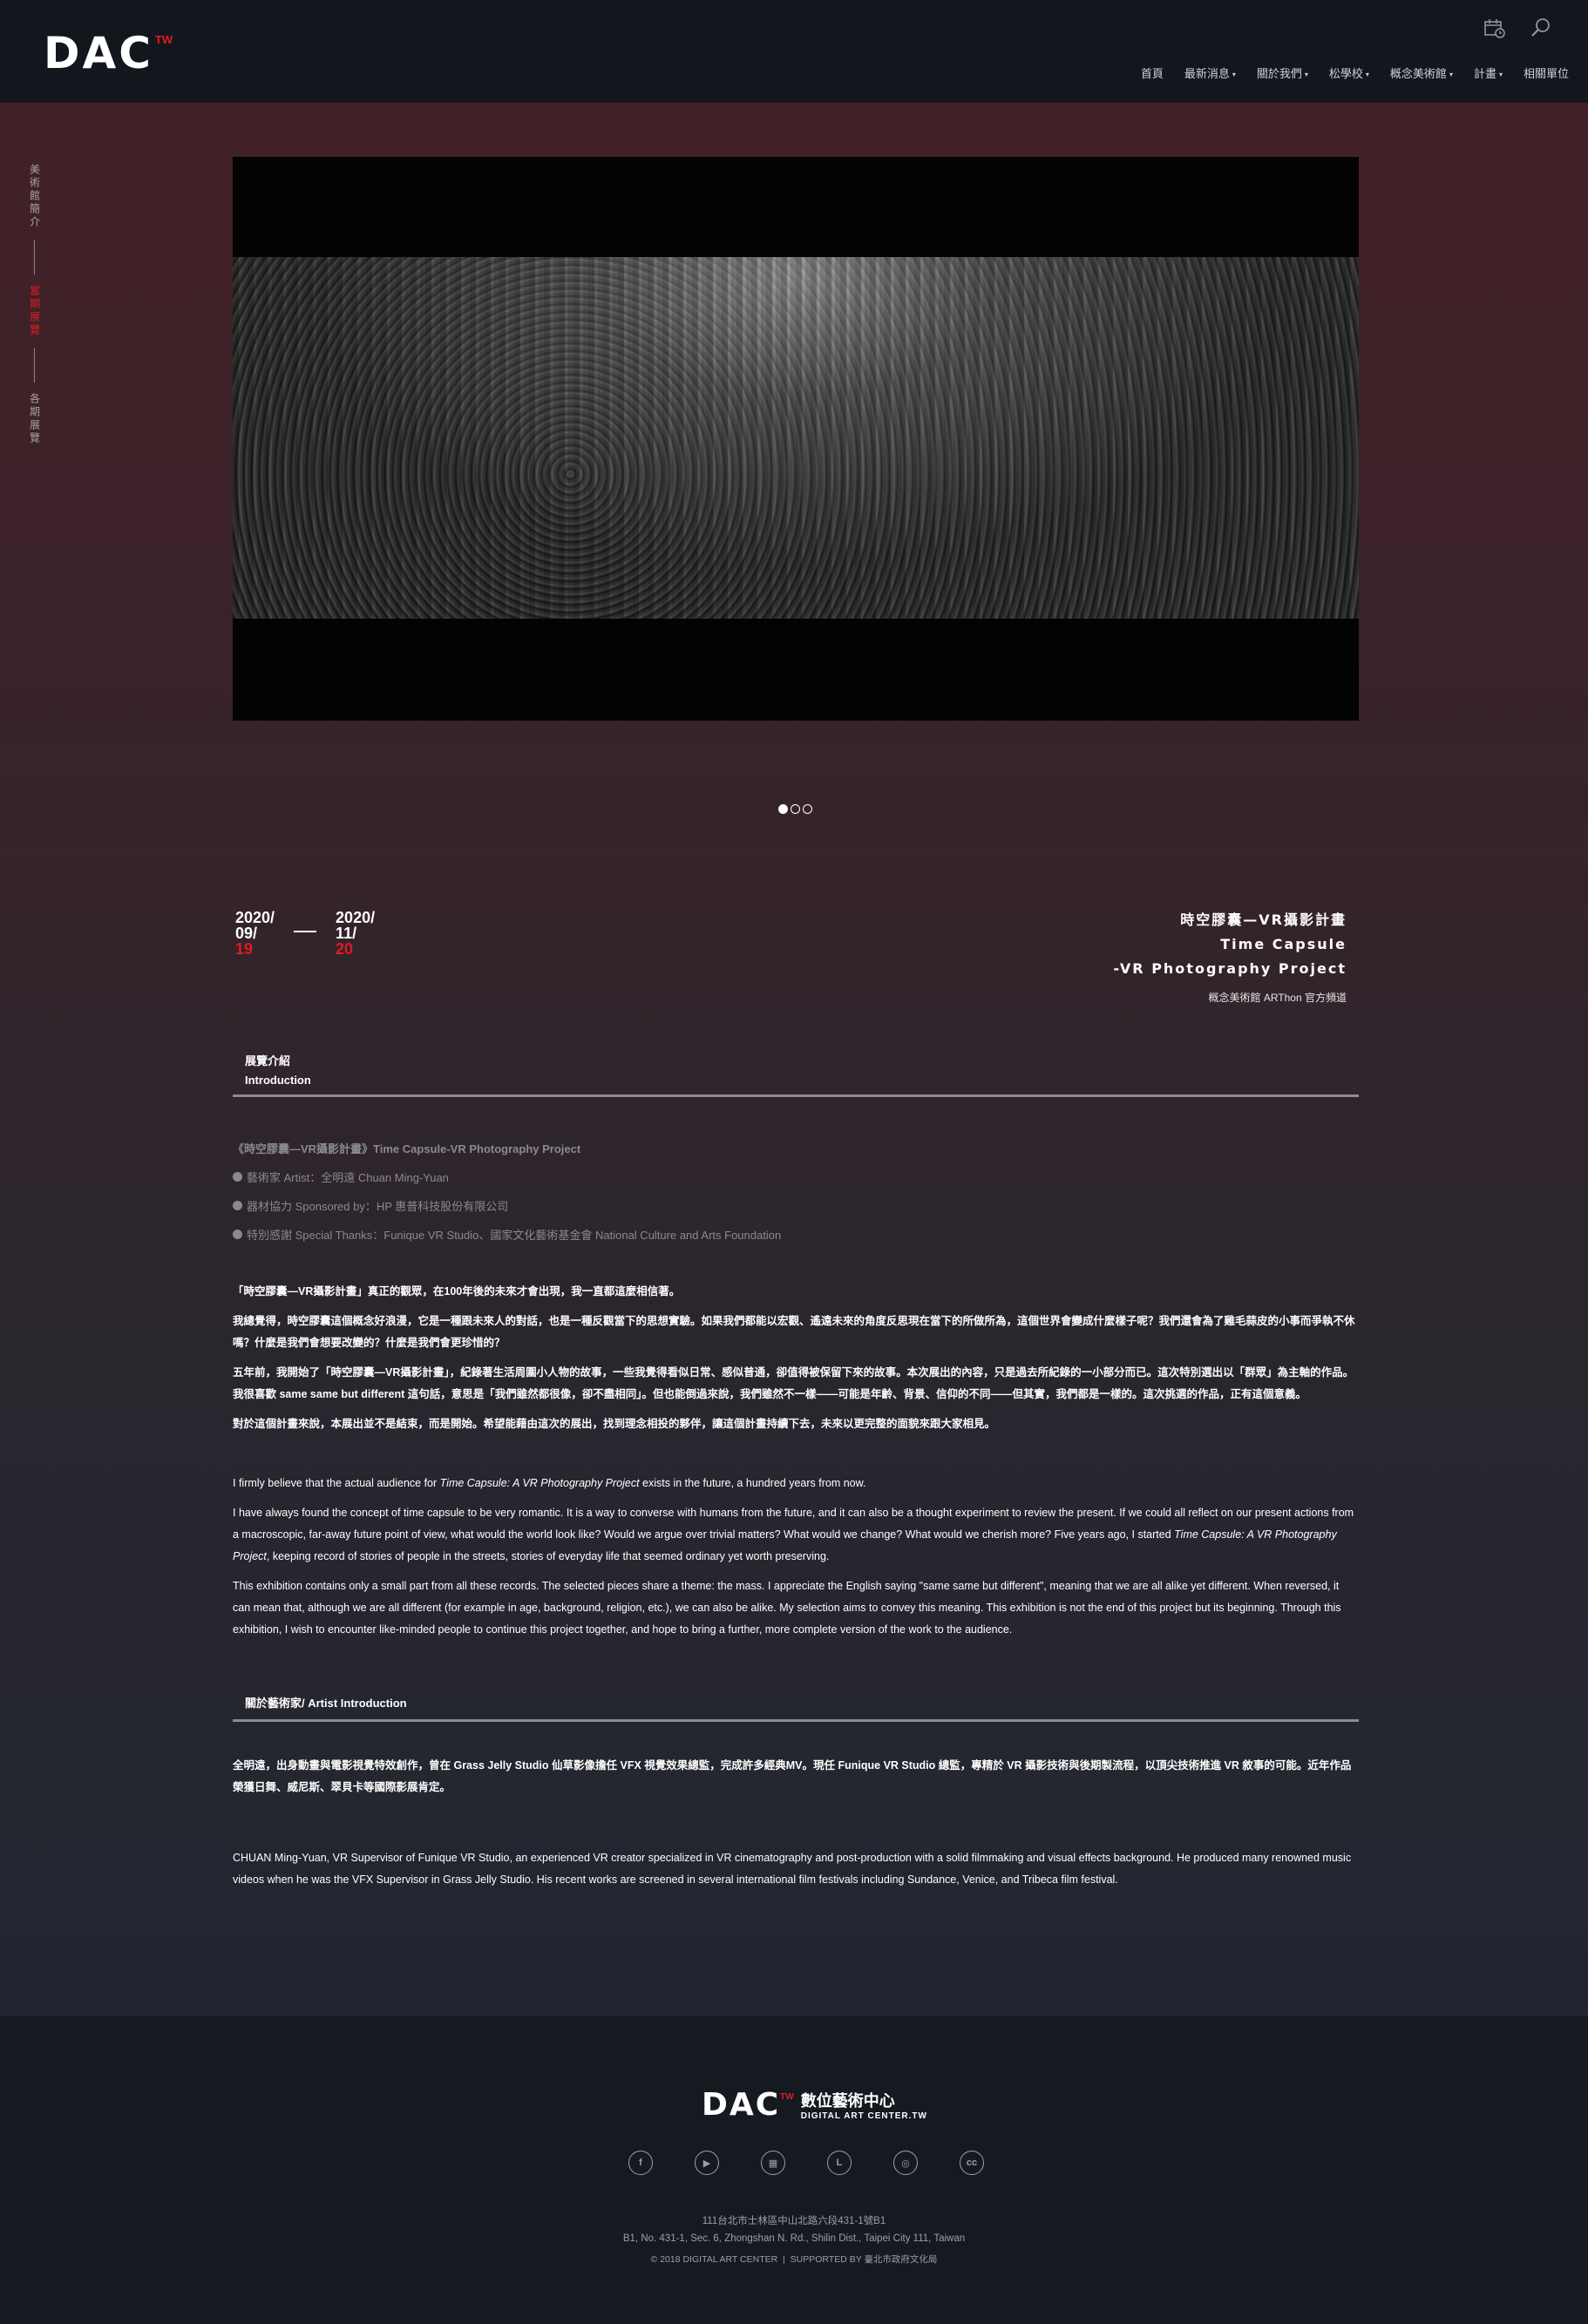 Image resolution: width=1588 pixels, height=2324 pixels. I want to click on nav-school: 松學校 ▾, so click(1349, 73).